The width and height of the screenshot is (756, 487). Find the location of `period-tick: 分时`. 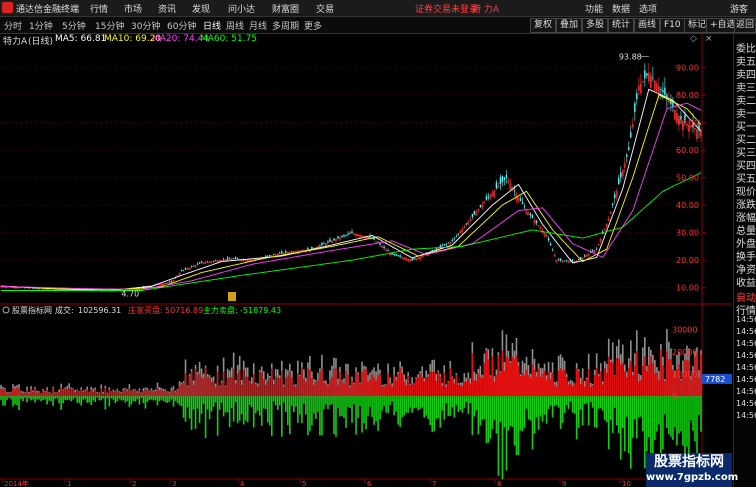

period-tick: 分时 is located at coordinates (13, 25).